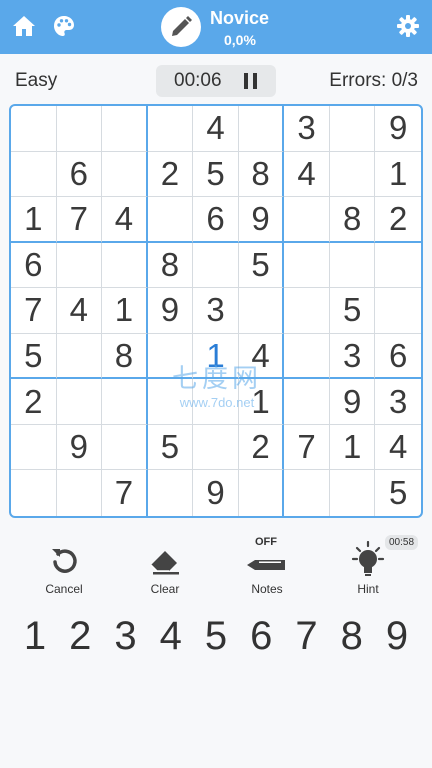 The height and width of the screenshot is (768, 432). I want to click on cell-r2c8, so click(352, 174).